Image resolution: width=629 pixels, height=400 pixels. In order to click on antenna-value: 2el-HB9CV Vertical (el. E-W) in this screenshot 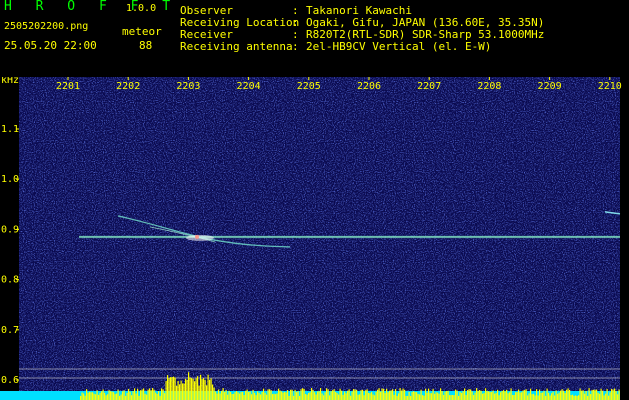, I will do `click(399, 46)`.